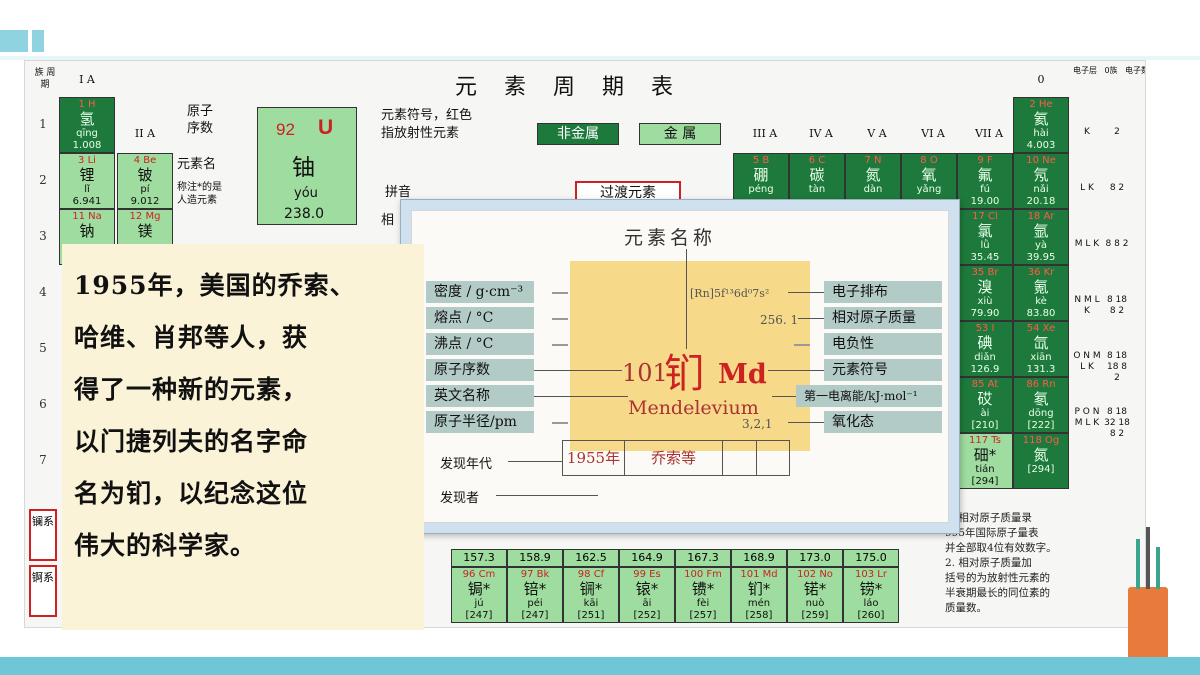  I want to click on element-cell: 118 Og 氮 [294], so click(1041, 461).